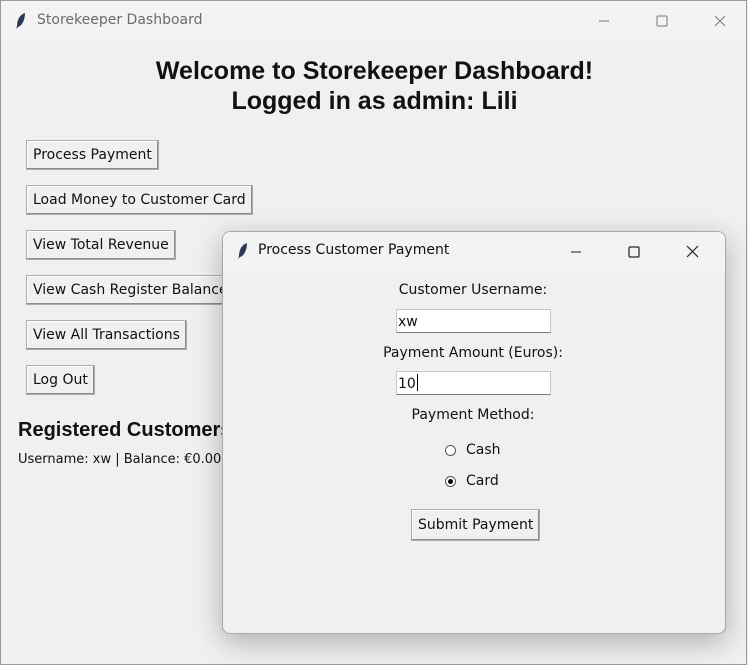 This screenshot has width=748, height=665. What do you see at coordinates (473, 321) in the screenshot?
I see `customer-username-input: xw` at bounding box center [473, 321].